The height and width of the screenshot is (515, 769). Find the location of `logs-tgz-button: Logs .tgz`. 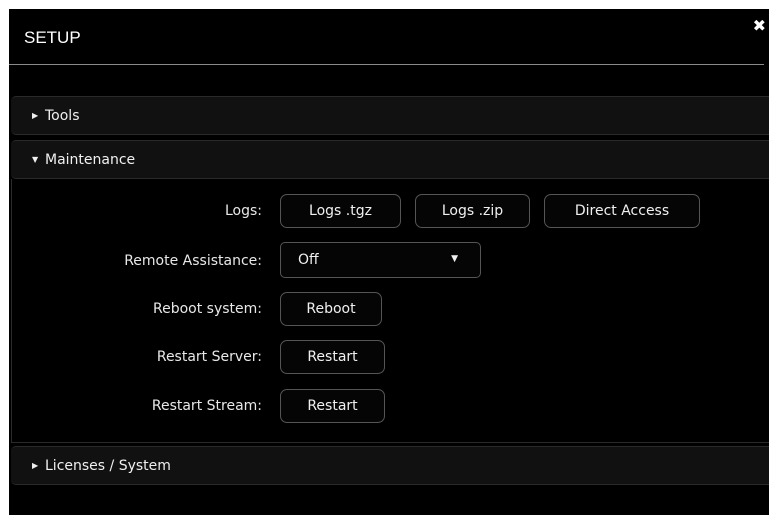

logs-tgz-button: Logs .tgz is located at coordinates (340, 211).